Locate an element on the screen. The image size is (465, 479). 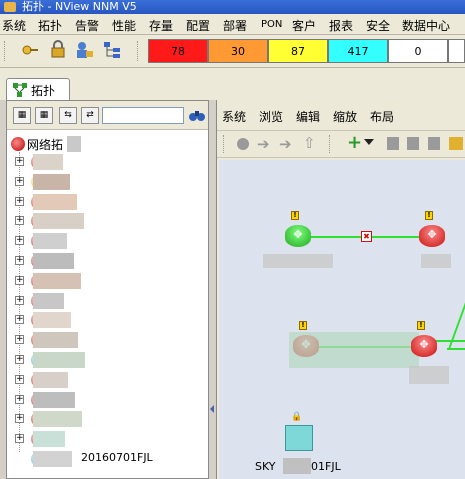
root-network-icon is located at coordinates (18, 144).